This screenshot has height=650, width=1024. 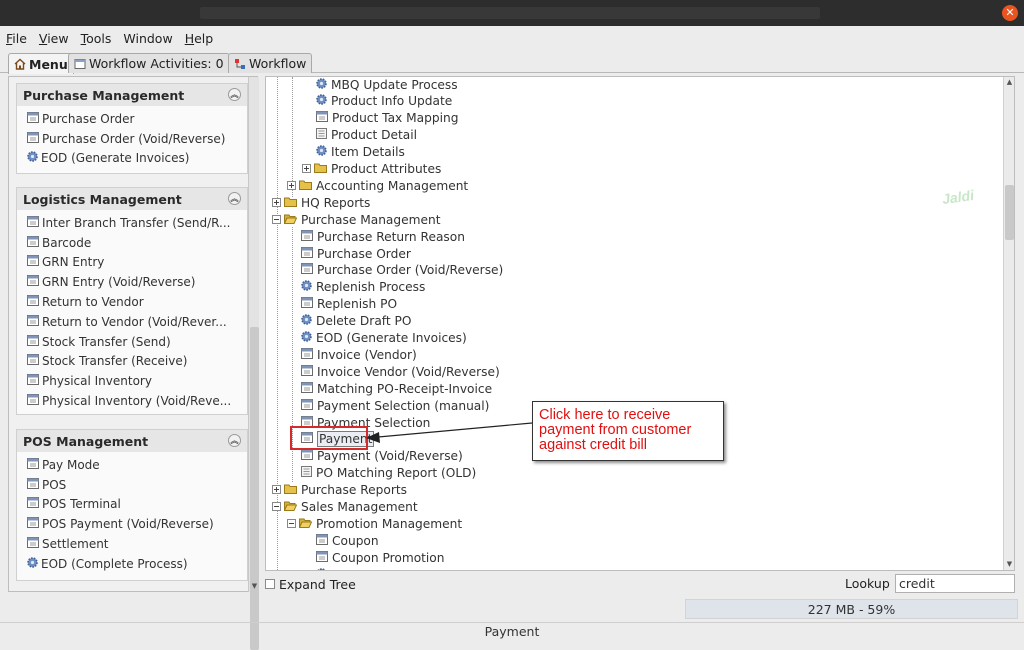 What do you see at coordinates (278, 63) in the screenshot?
I see `tab-workflow-label: Workflow` at bounding box center [278, 63].